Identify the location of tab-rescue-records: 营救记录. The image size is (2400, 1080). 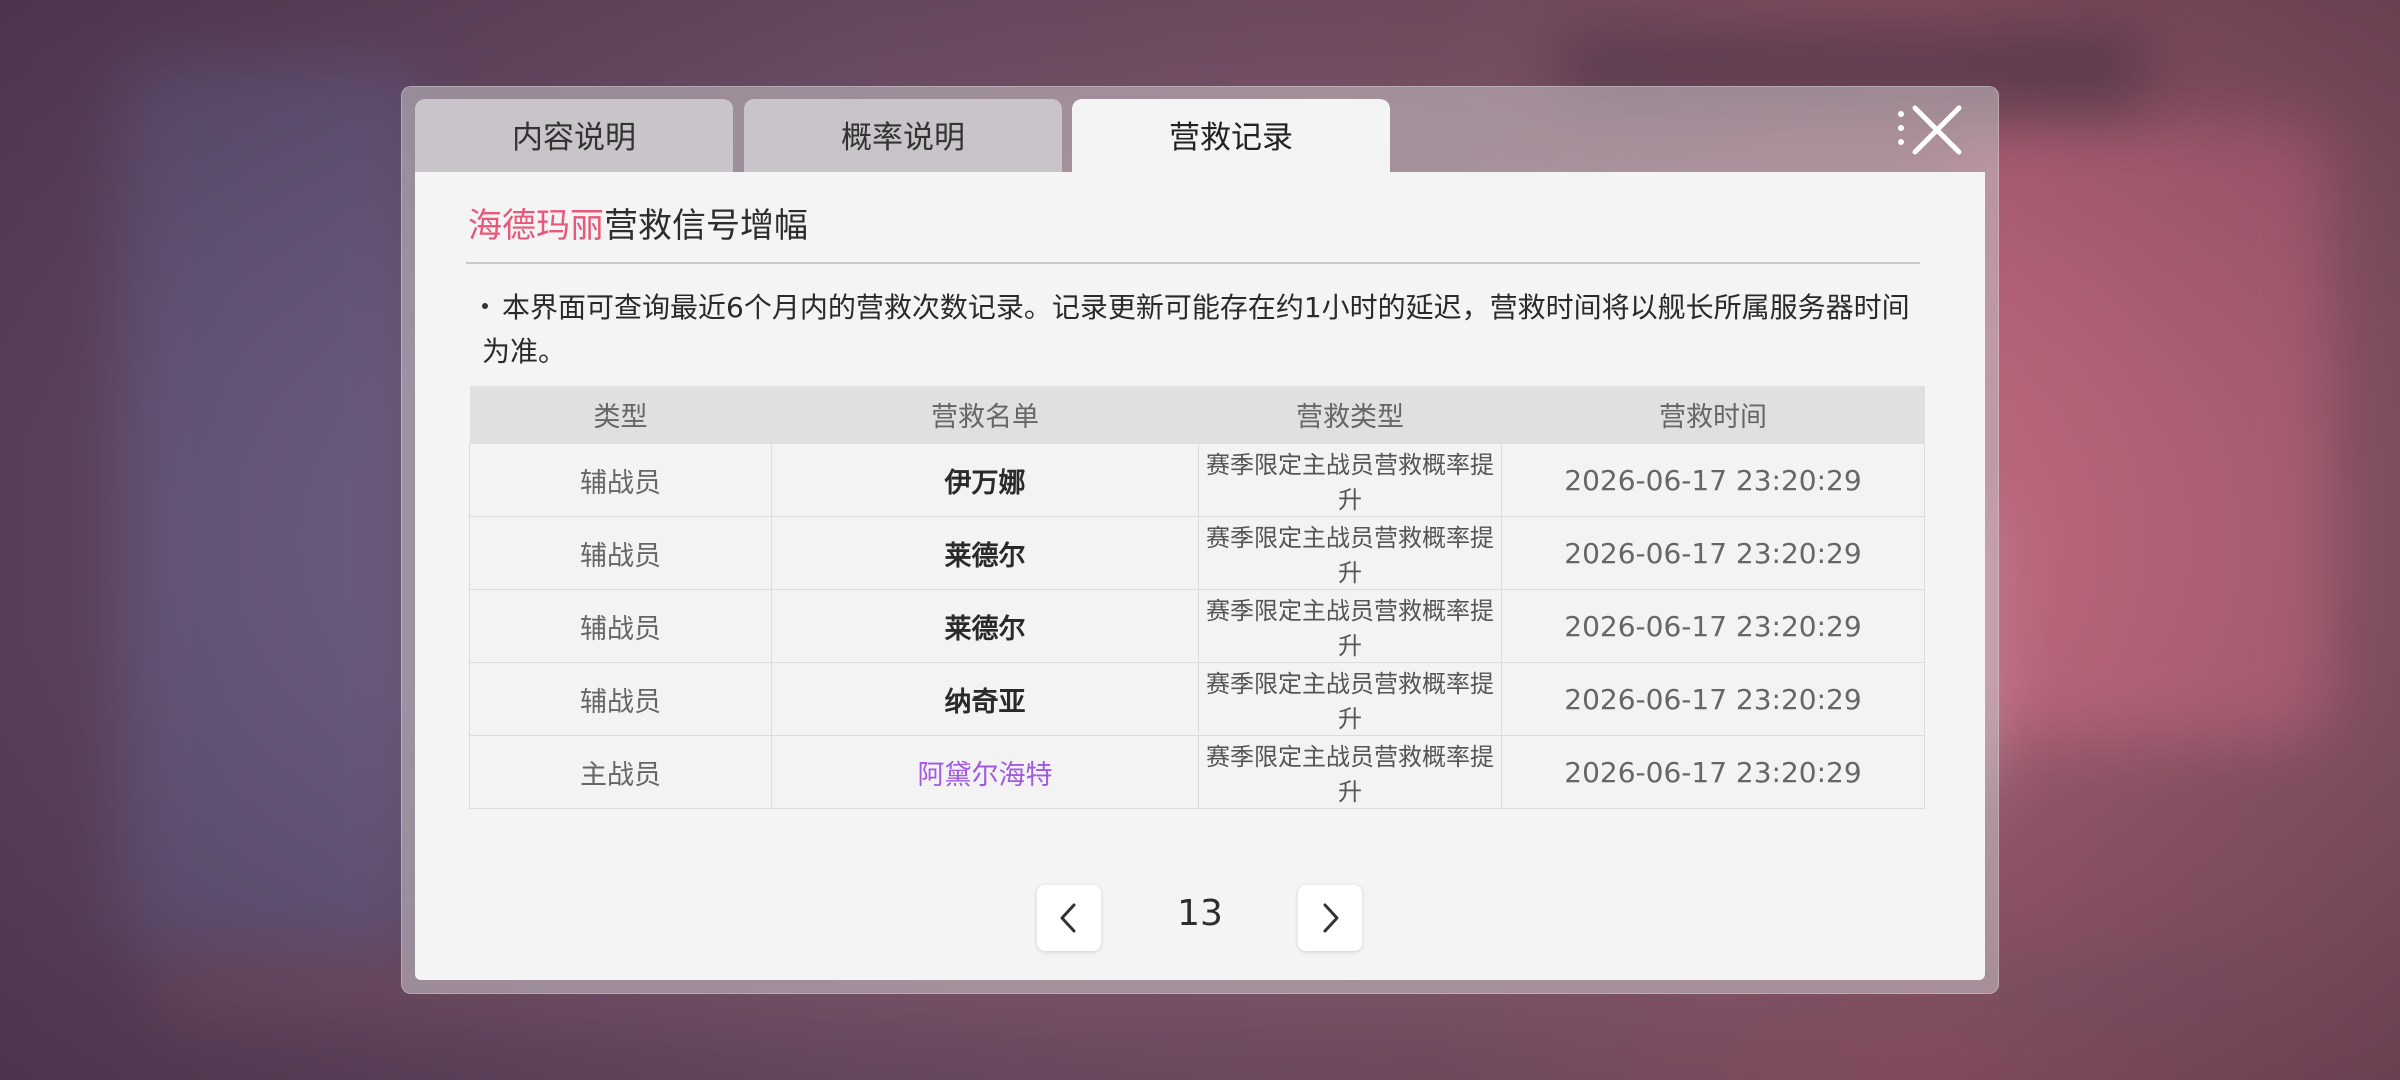
(1231, 136).